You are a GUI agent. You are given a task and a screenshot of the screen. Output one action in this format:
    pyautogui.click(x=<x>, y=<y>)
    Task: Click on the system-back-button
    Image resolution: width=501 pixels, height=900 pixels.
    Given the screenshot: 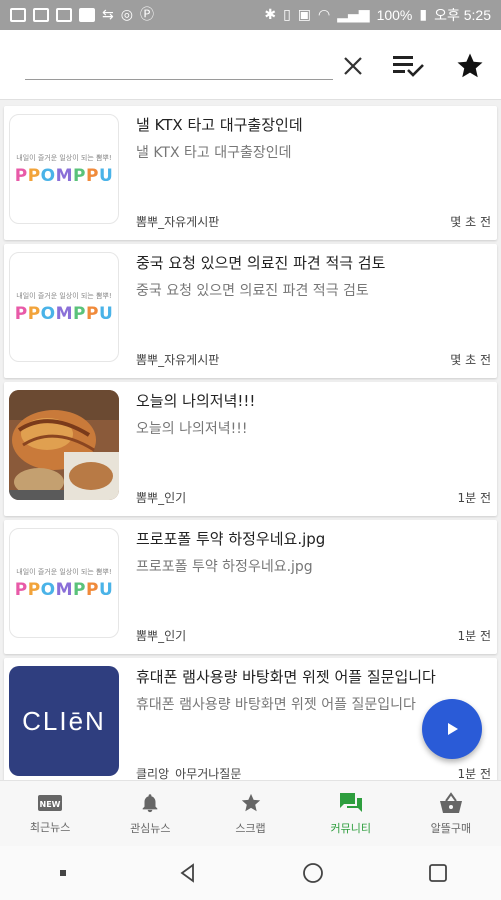 What is the action you would take?
    pyautogui.click(x=188, y=873)
    